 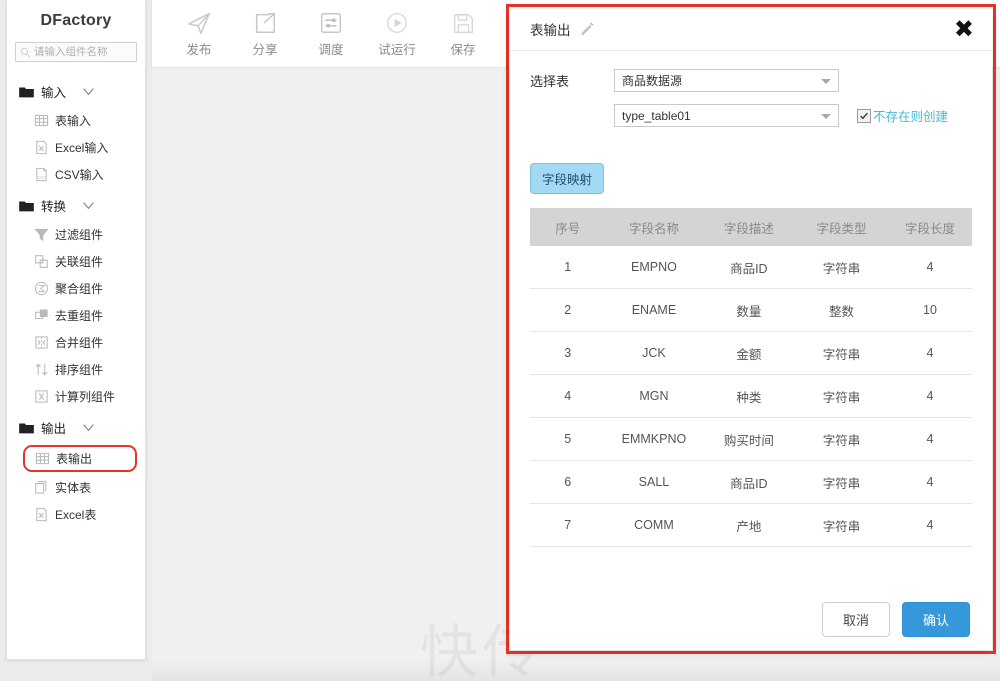 What do you see at coordinates (76, 261) in the screenshot?
I see `sidebar-item-关联组件: 关联组件` at bounding box center [76, 261].